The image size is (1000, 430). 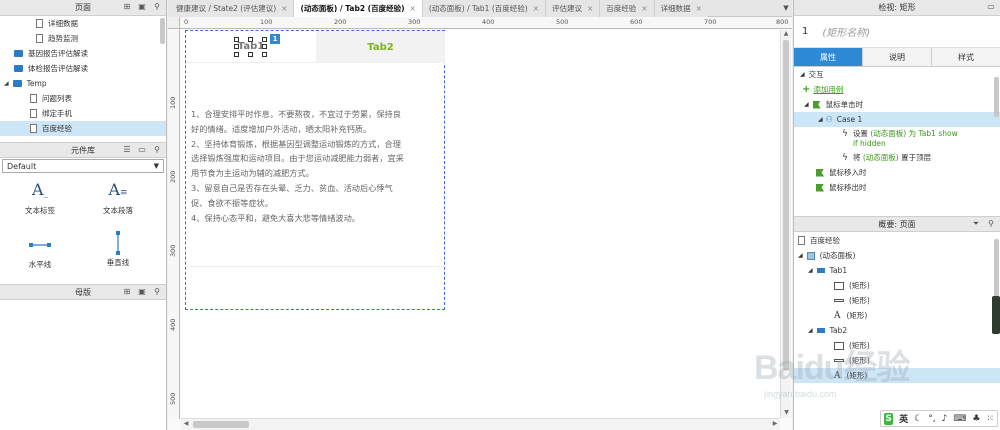 I want to click on outline-dynamic-panel: ◢ (动态面板), so click(x=897, y=255).